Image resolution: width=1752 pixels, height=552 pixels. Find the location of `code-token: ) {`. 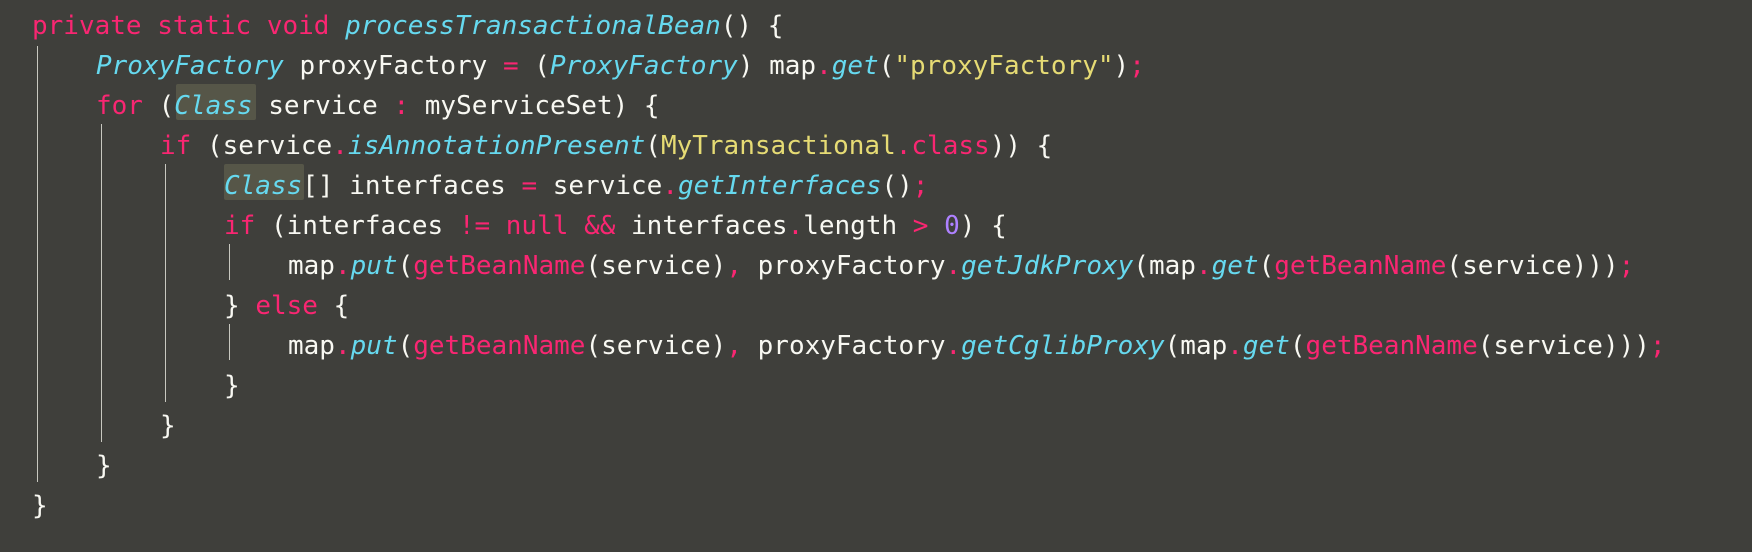

code-token: ) { is located at coordinates (983, 226).